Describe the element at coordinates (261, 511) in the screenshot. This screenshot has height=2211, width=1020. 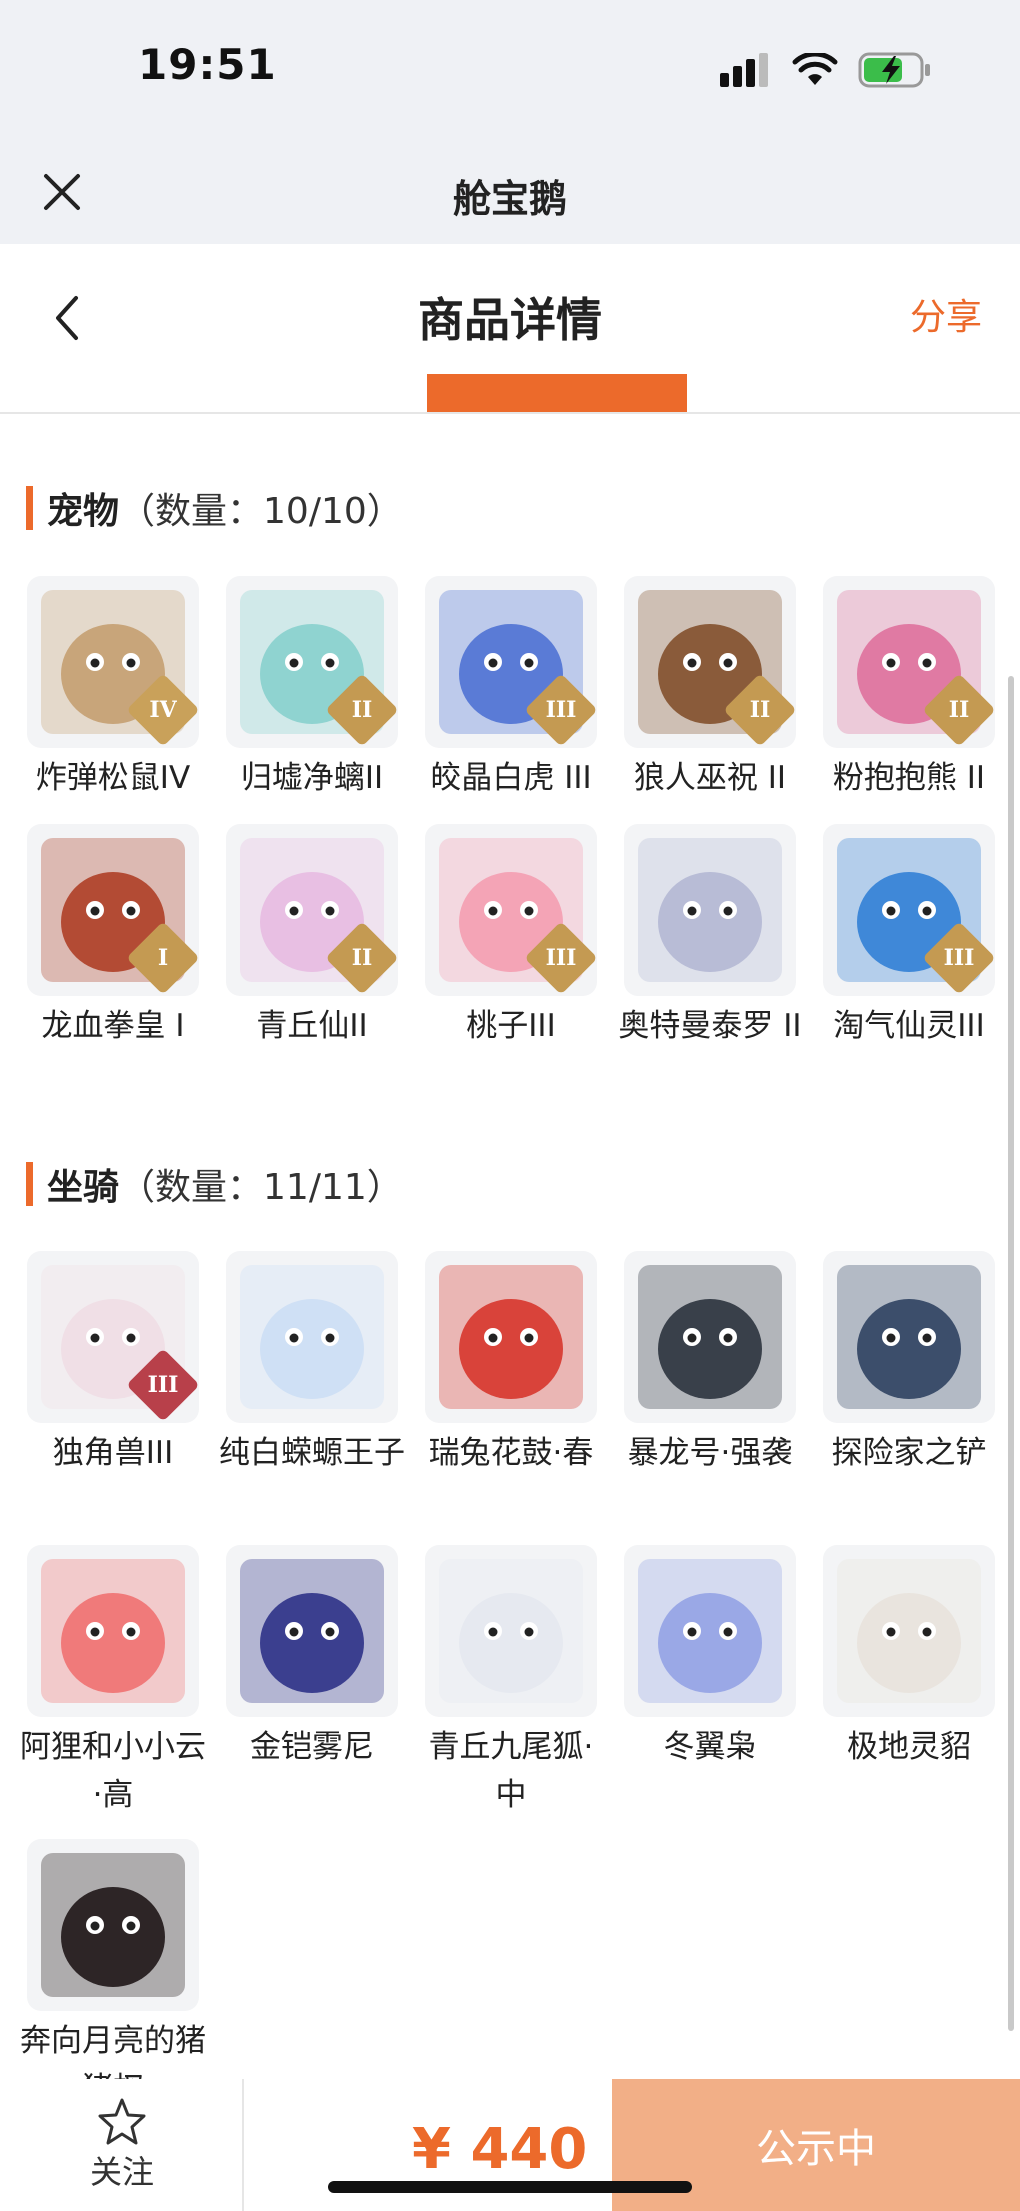
I see `section-count: （数量：10/10）` at that location.